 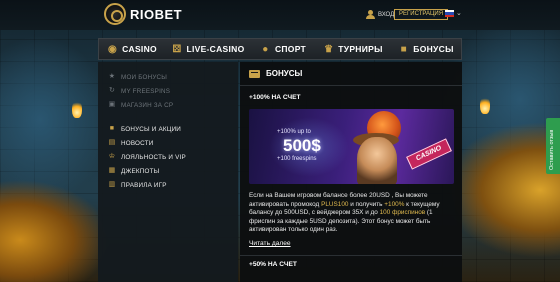 I want to click on divider, so click(x=351, y=255).